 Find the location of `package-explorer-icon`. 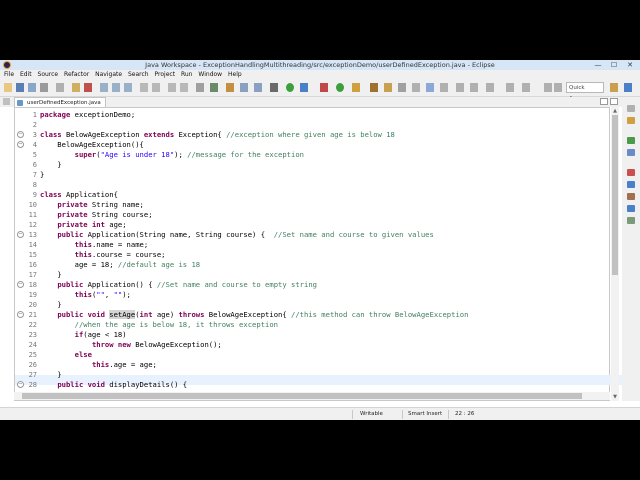

package-explorer-icon is located at coordinates (631, 120).